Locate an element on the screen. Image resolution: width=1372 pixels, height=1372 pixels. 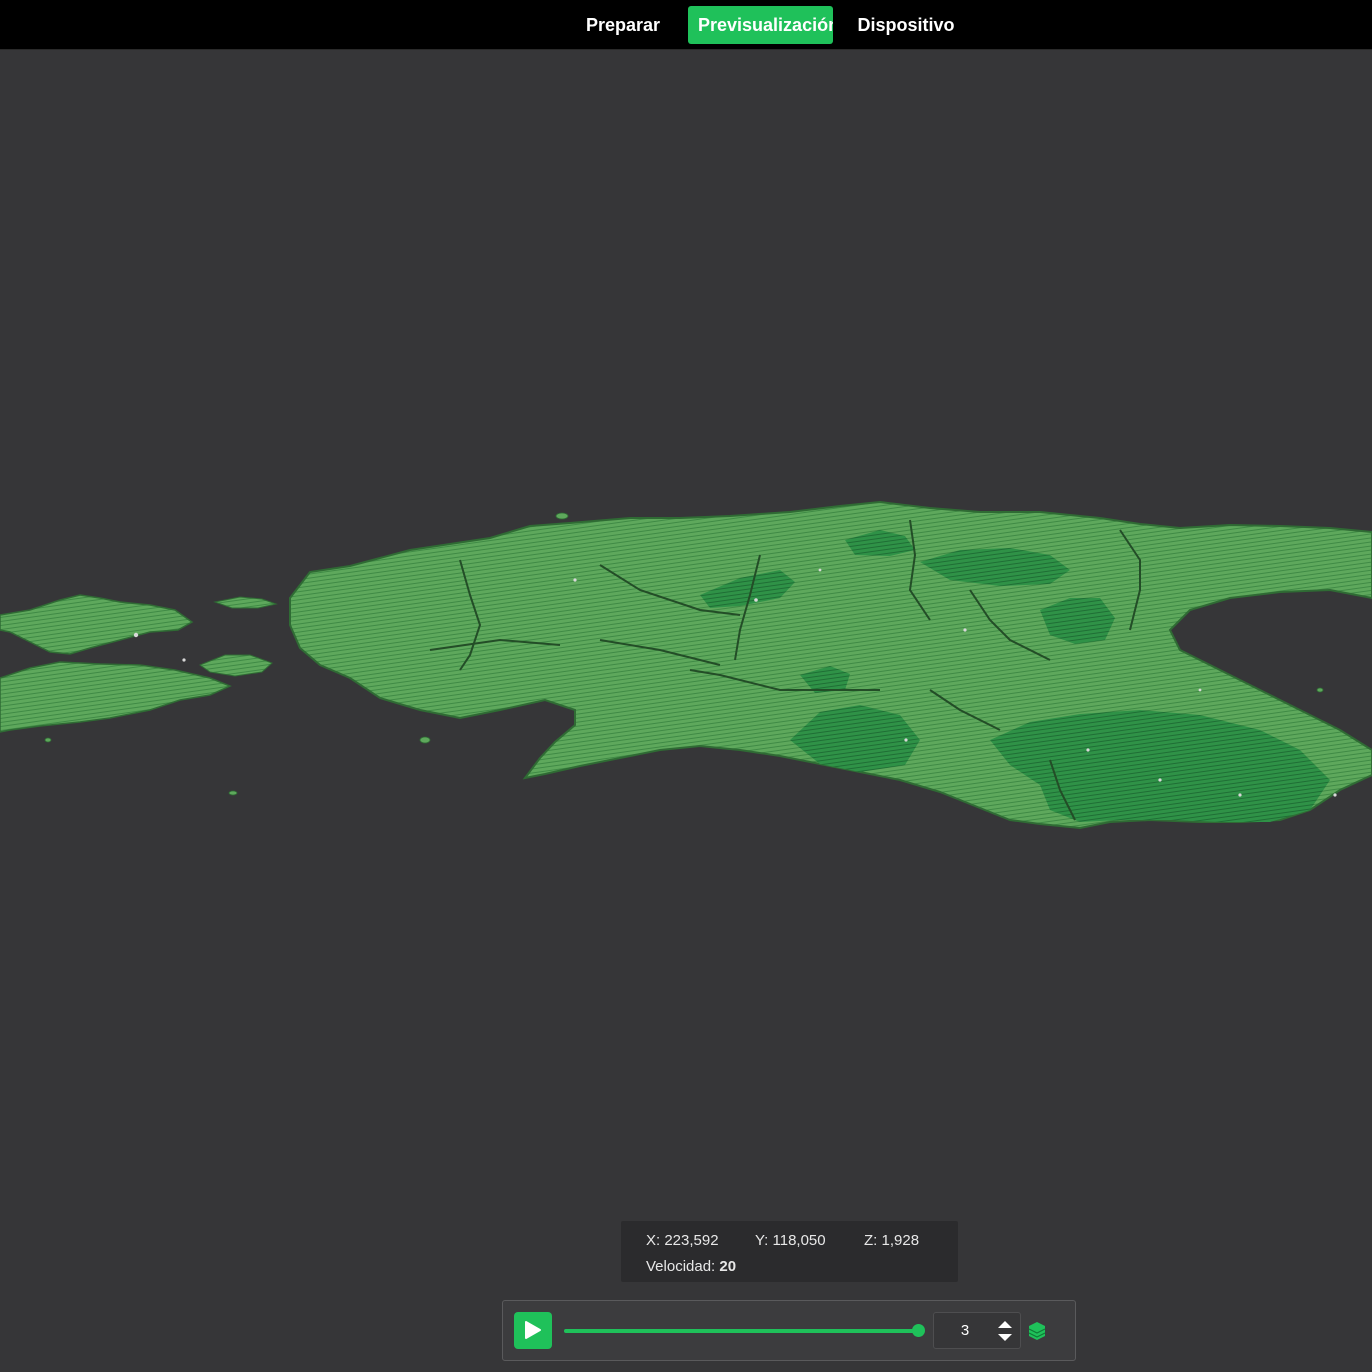
coord-y: Y: 118,050 is located at coordinates (790, 1240).